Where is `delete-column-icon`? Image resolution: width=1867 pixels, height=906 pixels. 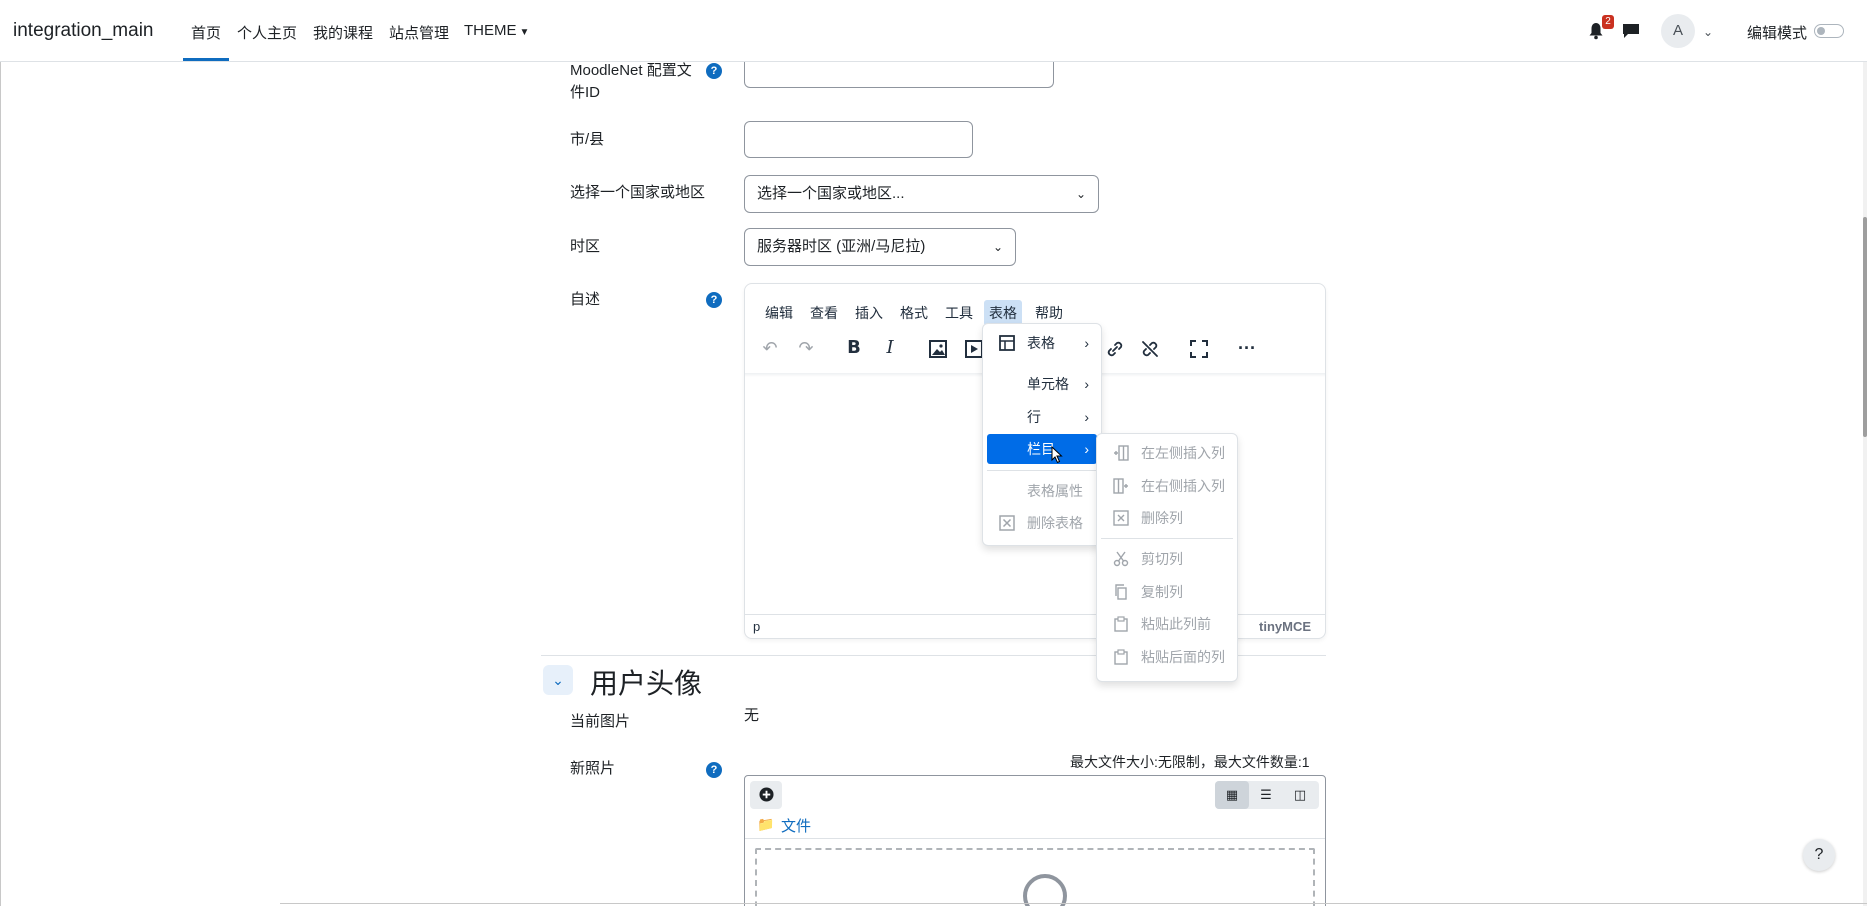
delete-column-icon is located at coordinates (1121, 518).